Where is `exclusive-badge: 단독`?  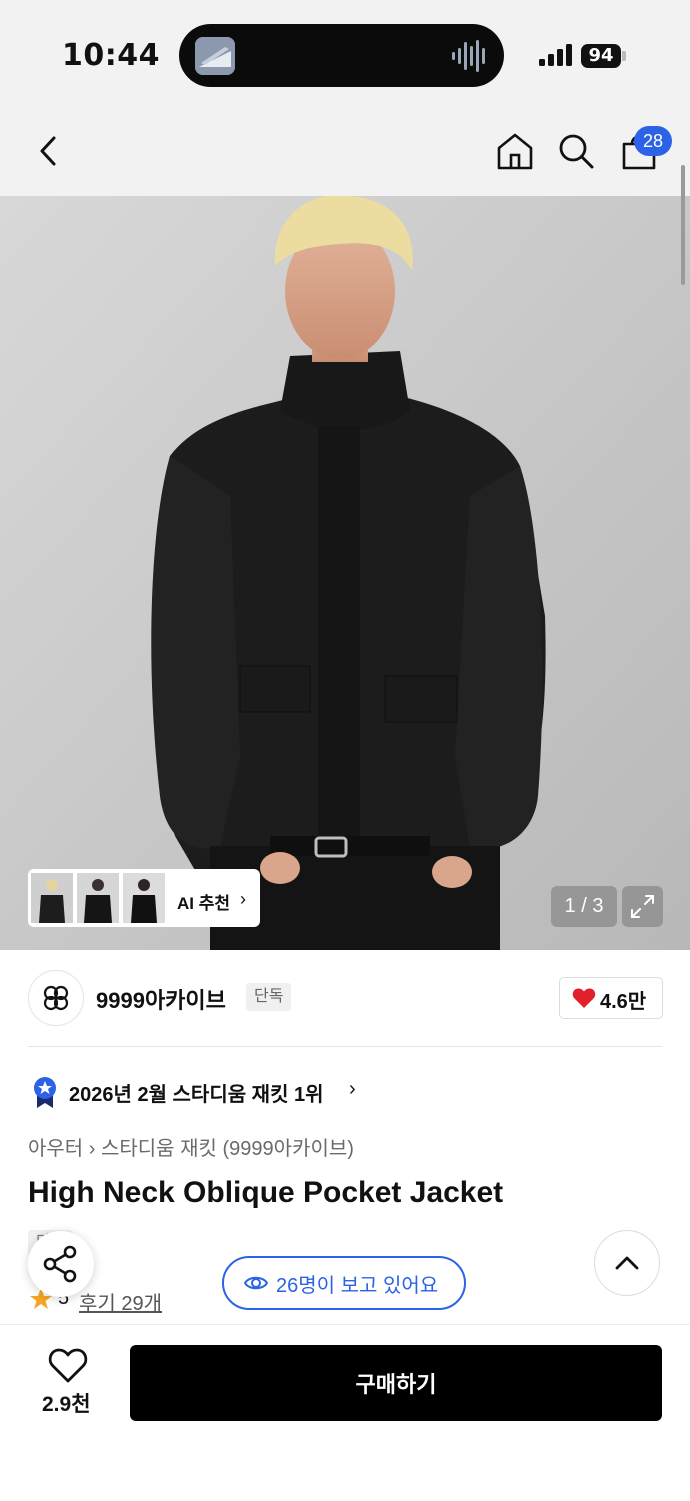
exclusive-badge: 단독 is located at coordinates (269, 997).